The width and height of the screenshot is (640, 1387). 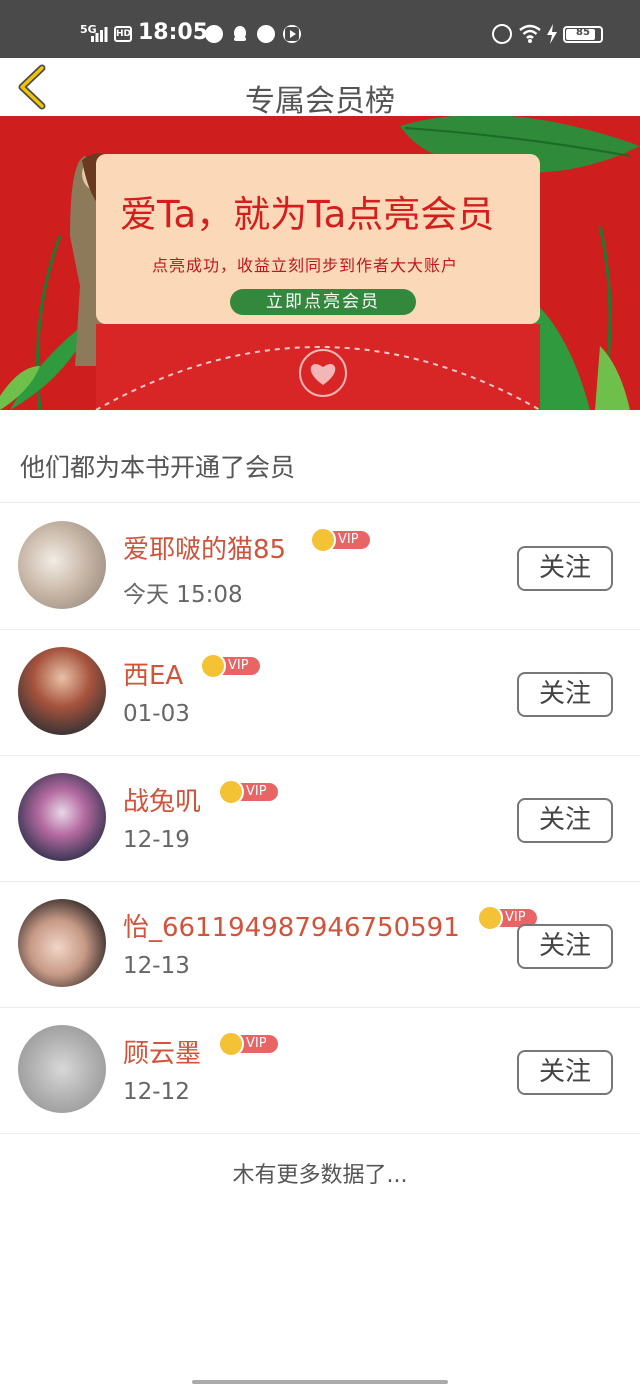 I want to click on member-name: 西EA, so click(x=153, y=673).